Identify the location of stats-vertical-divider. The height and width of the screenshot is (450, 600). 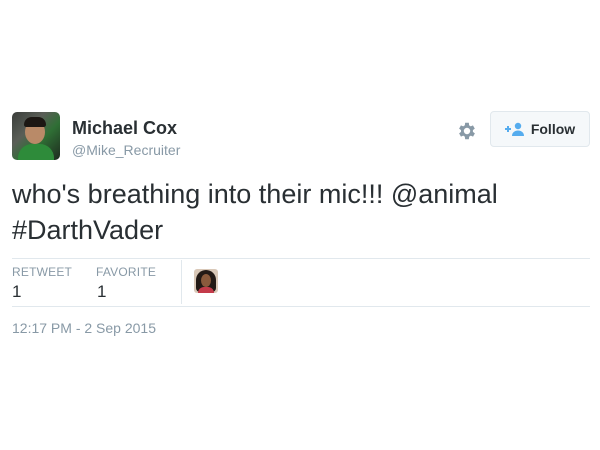
(181, 282).